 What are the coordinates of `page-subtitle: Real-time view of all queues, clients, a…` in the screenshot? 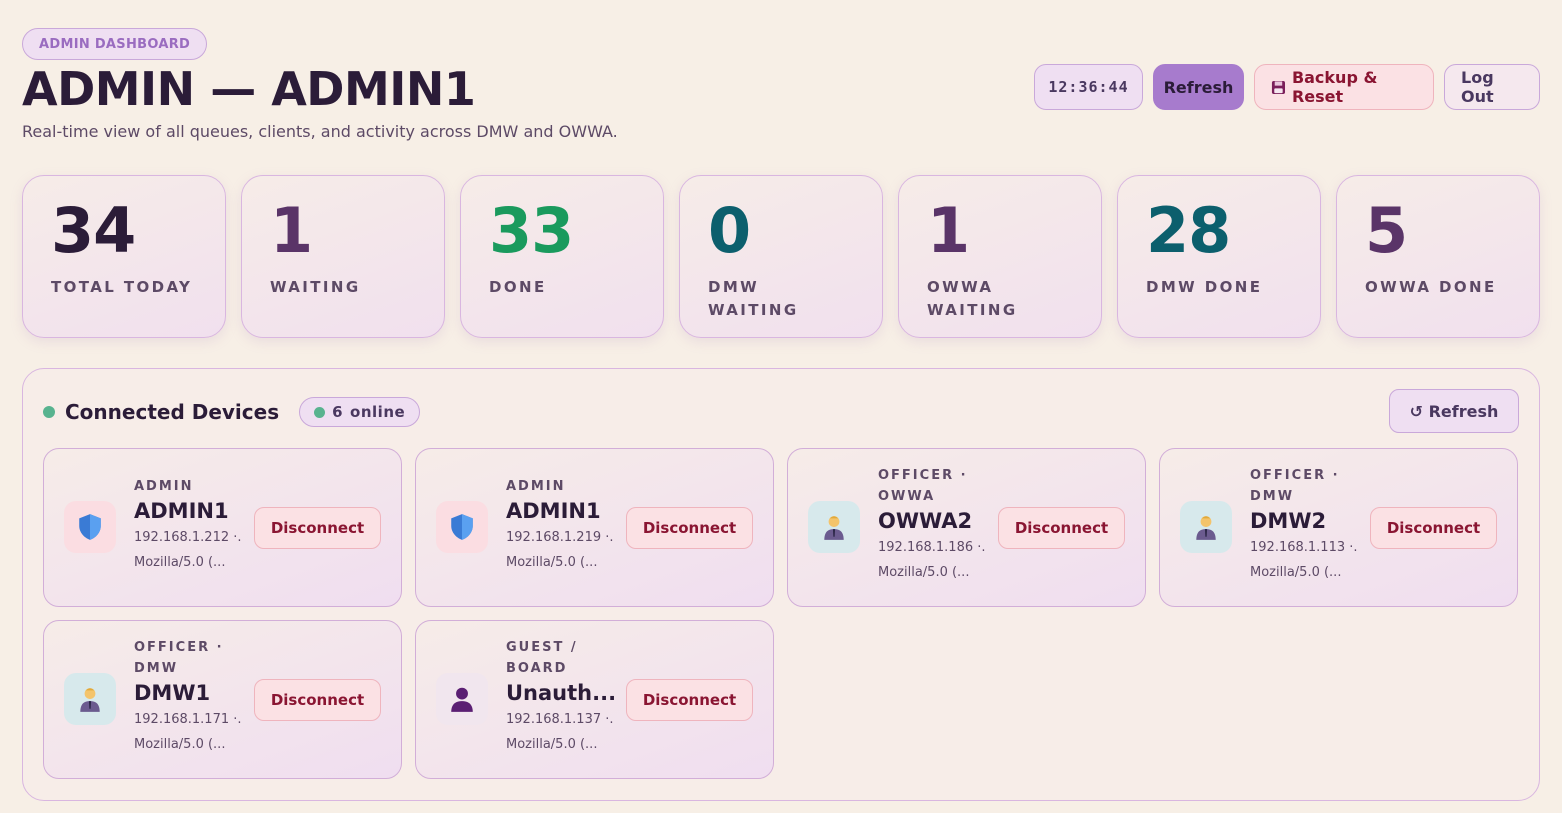 It's located at (320, 131).